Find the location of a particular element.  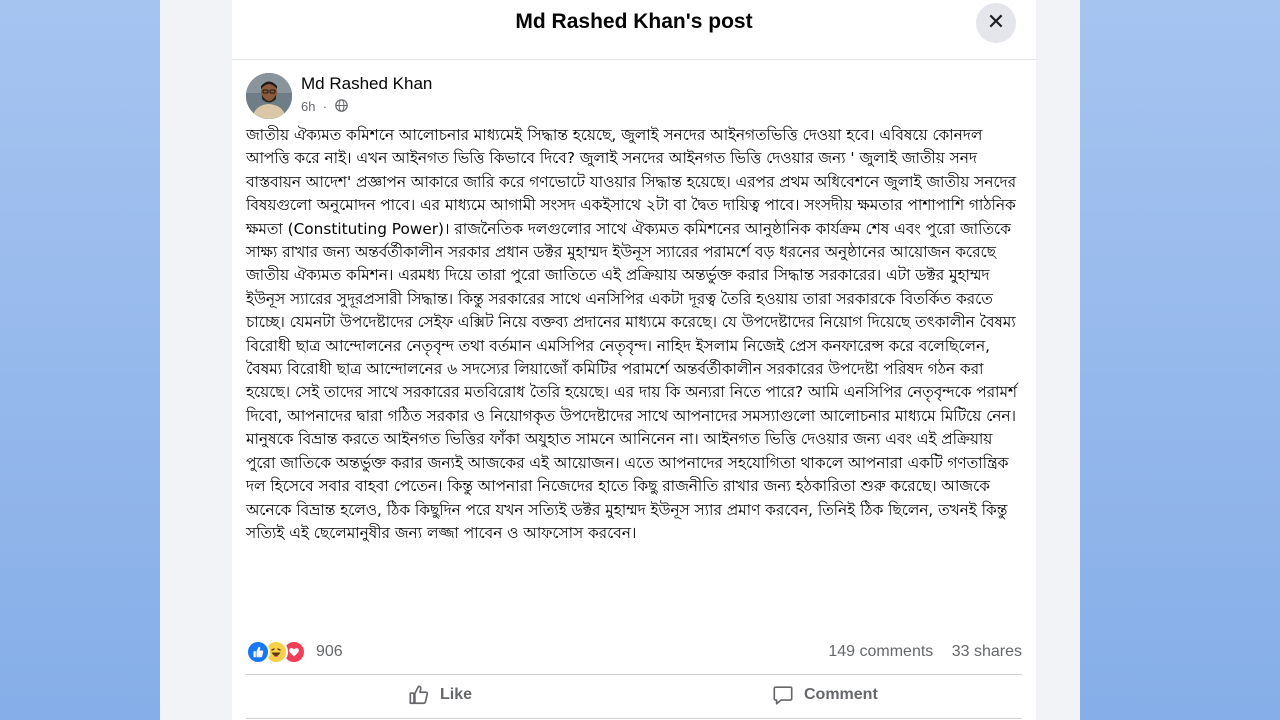

comment-label: Comment is located at coordinates (841, 694).